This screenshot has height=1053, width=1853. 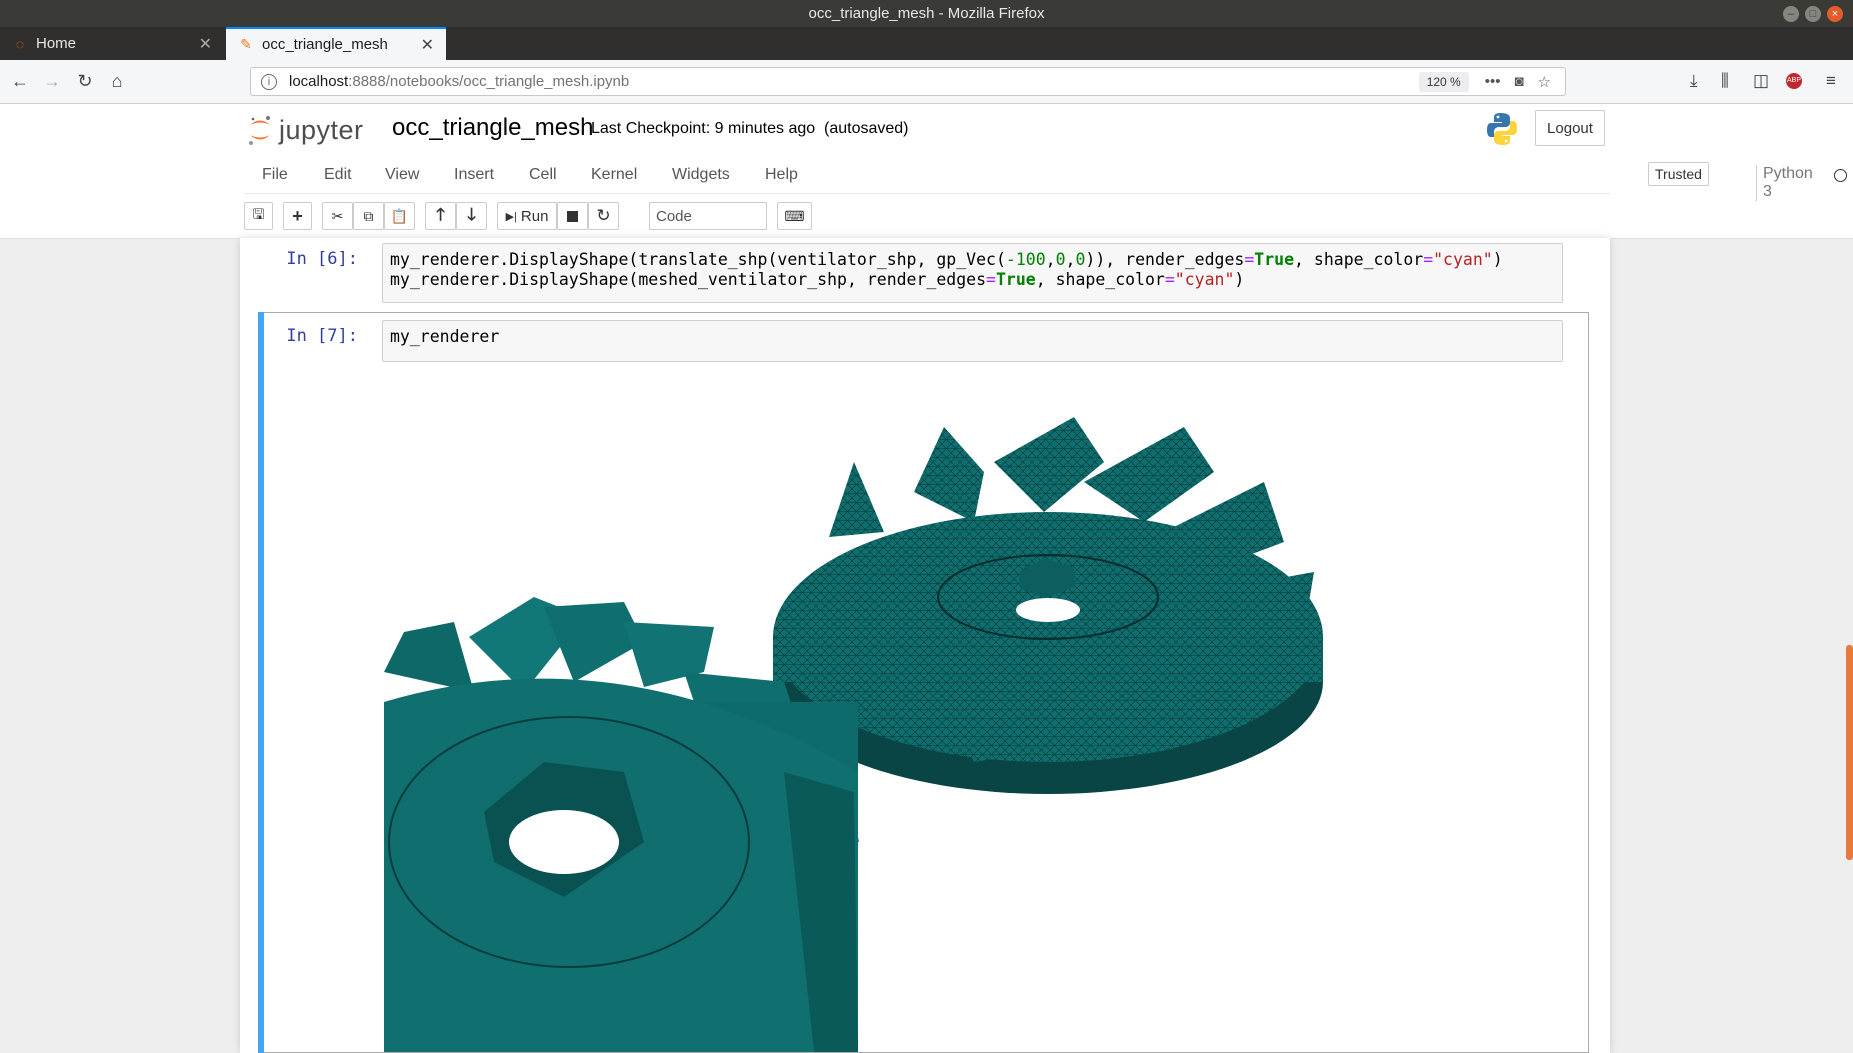 I want to click on zoom-indicator: 120 %, so click(x=1443, y=81).